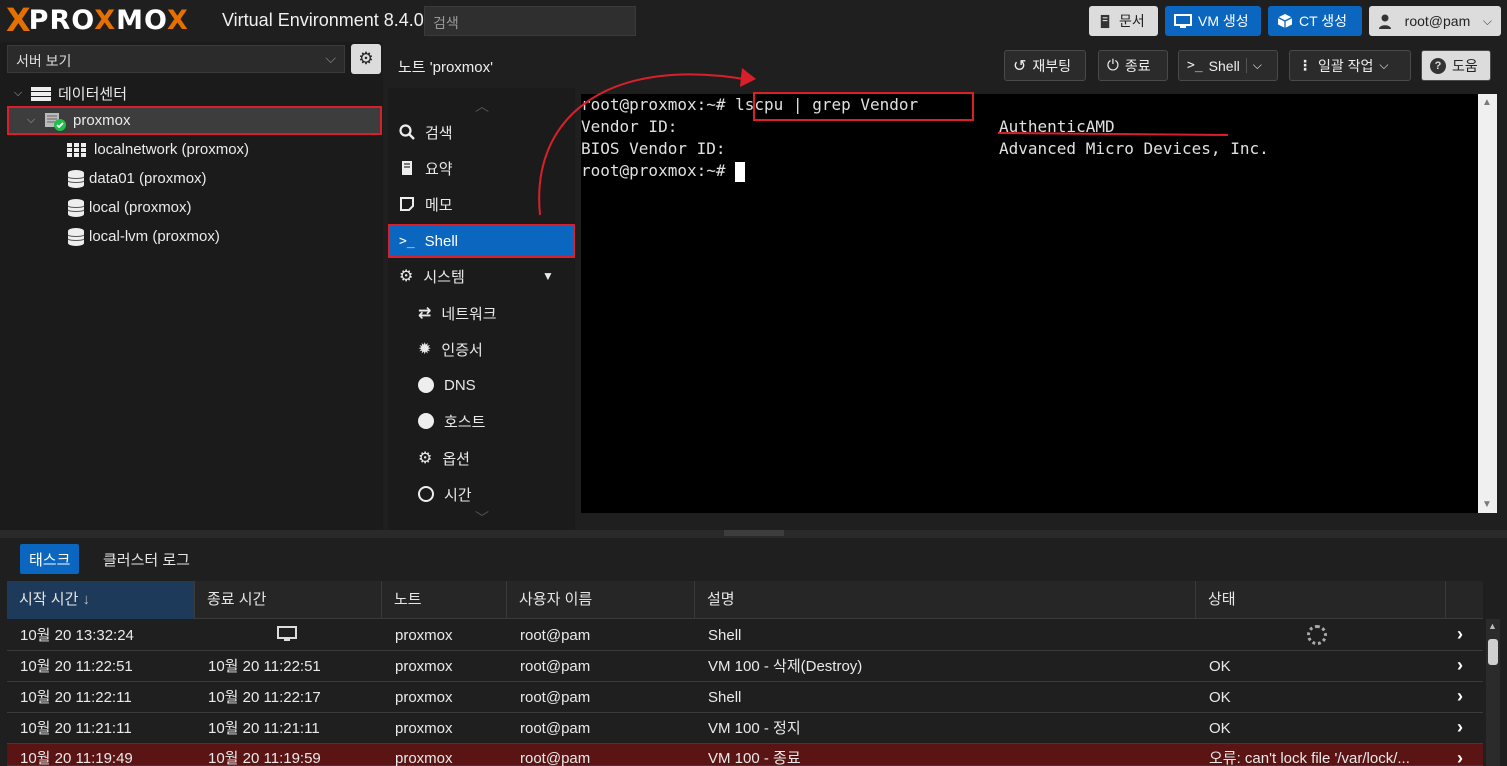 The width and height of the screenshot is (1507, 766). Describe the element at coordinates (146, 559) in the screenshot. I see `tab-cluster-log: 클러스터 로그` at that location.